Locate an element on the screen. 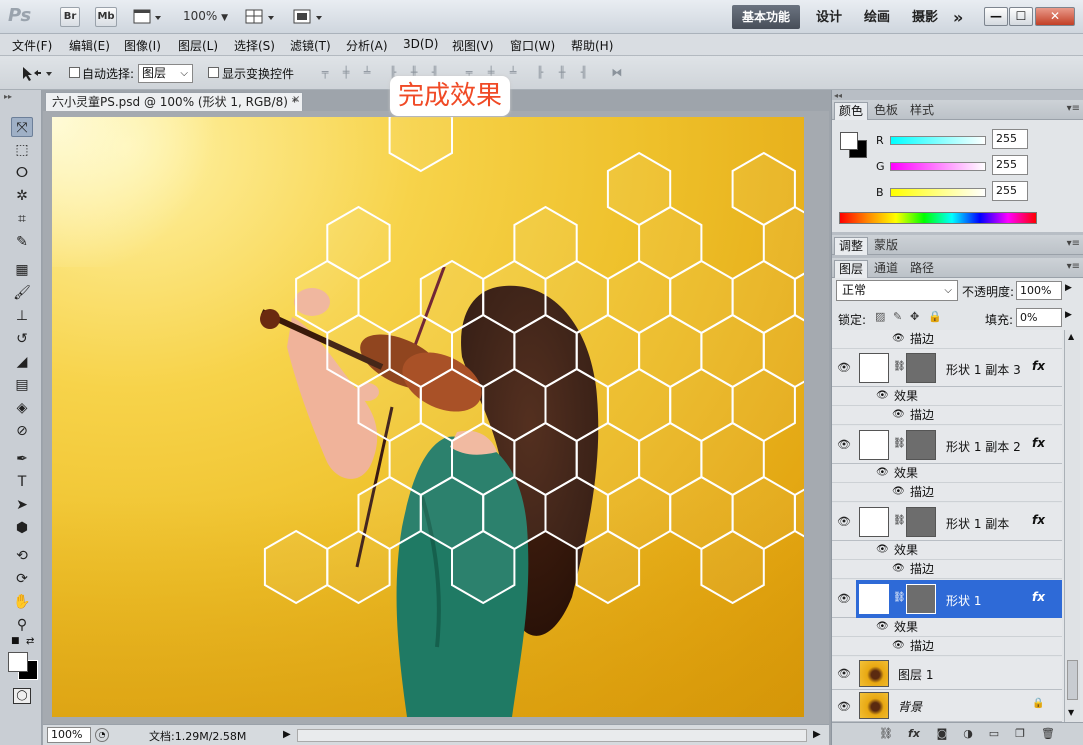 The width and height of the screenshot is (1083, 745). layer-row: 👁 图层 1 is located at coordinates (947, 673).